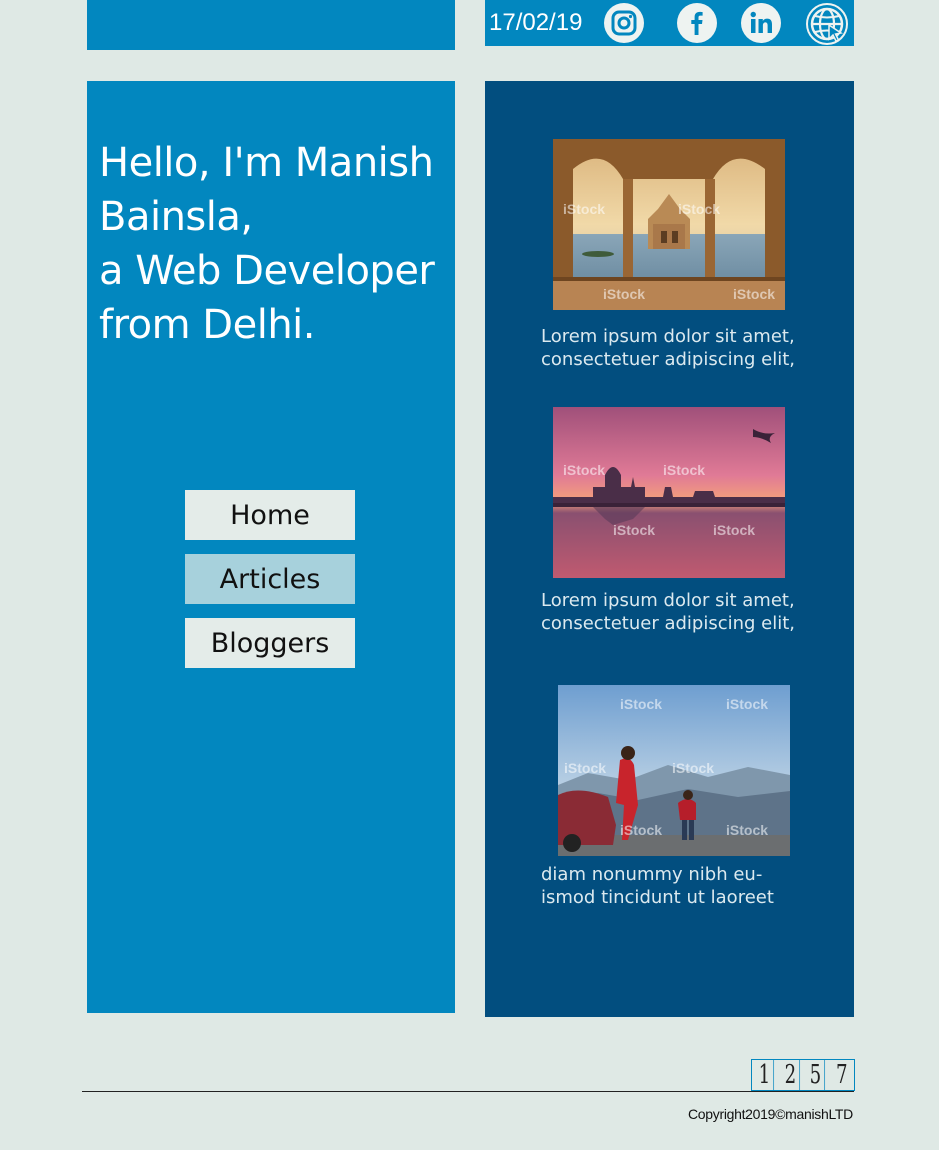 Image resolution: width=939 pixels, height=1150 pixels. I want to click on pagination: 1 2 5 7, so click(803, 1075).